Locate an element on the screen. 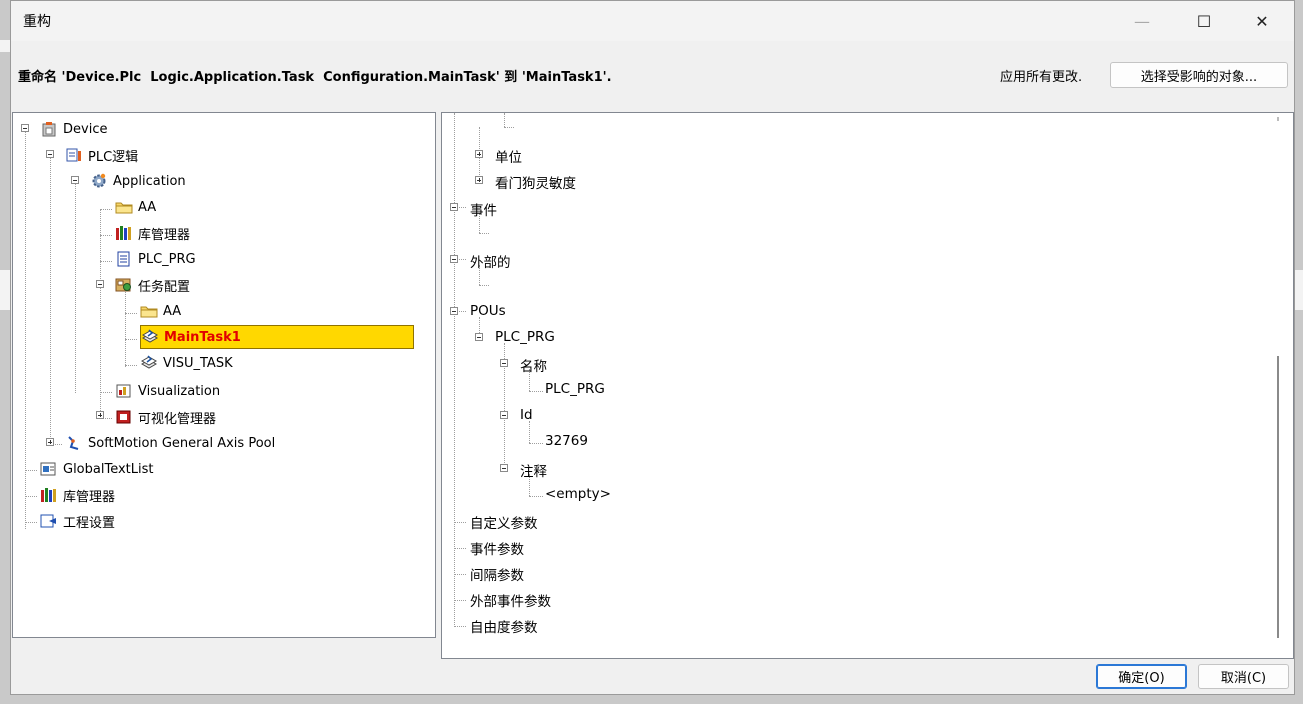 The image size is (1303, 704). tree-item-plc-logic: PLC逻辑 is located at coordinates (101, 155).